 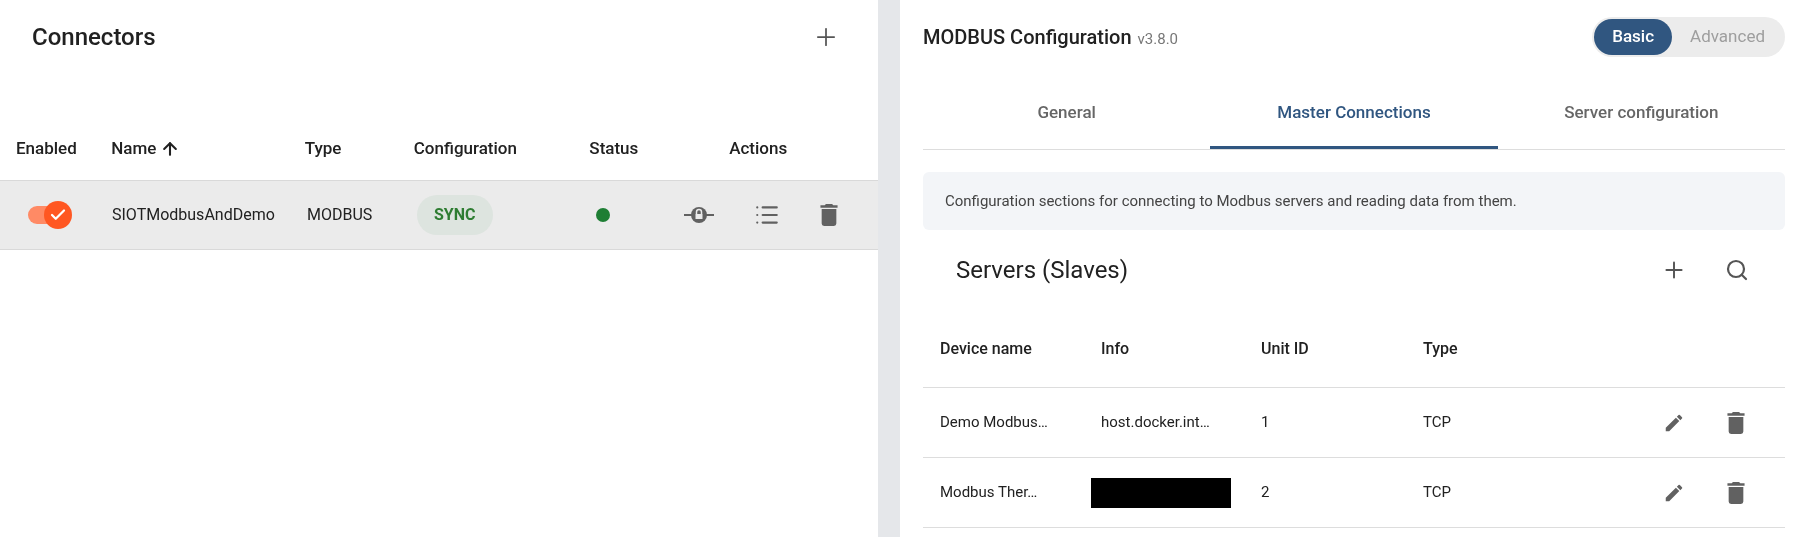 I want to click on column-header: Enabled, so click(x=46, y=149).